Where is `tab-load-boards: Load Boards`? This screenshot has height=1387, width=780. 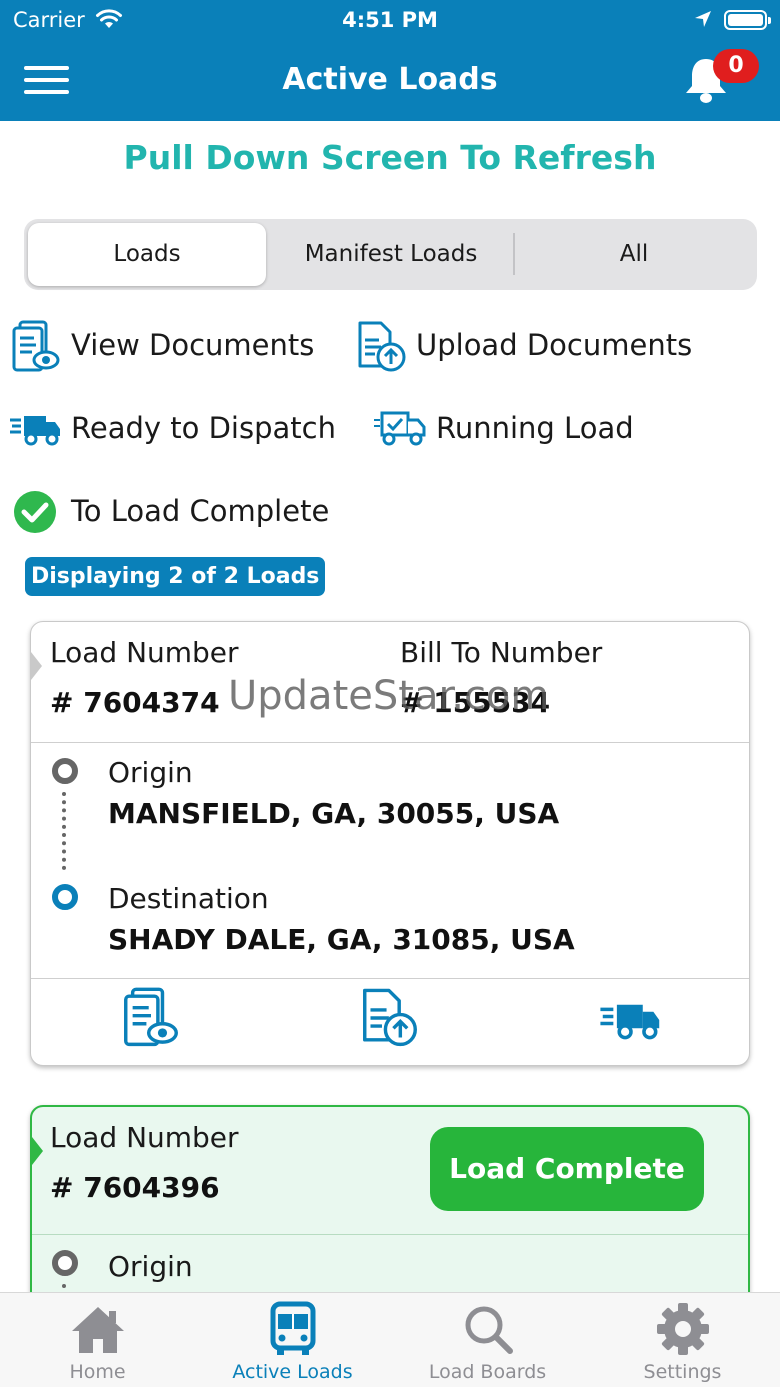
tab-load-boards: Load Boards is located at coordinates (487, 1340).